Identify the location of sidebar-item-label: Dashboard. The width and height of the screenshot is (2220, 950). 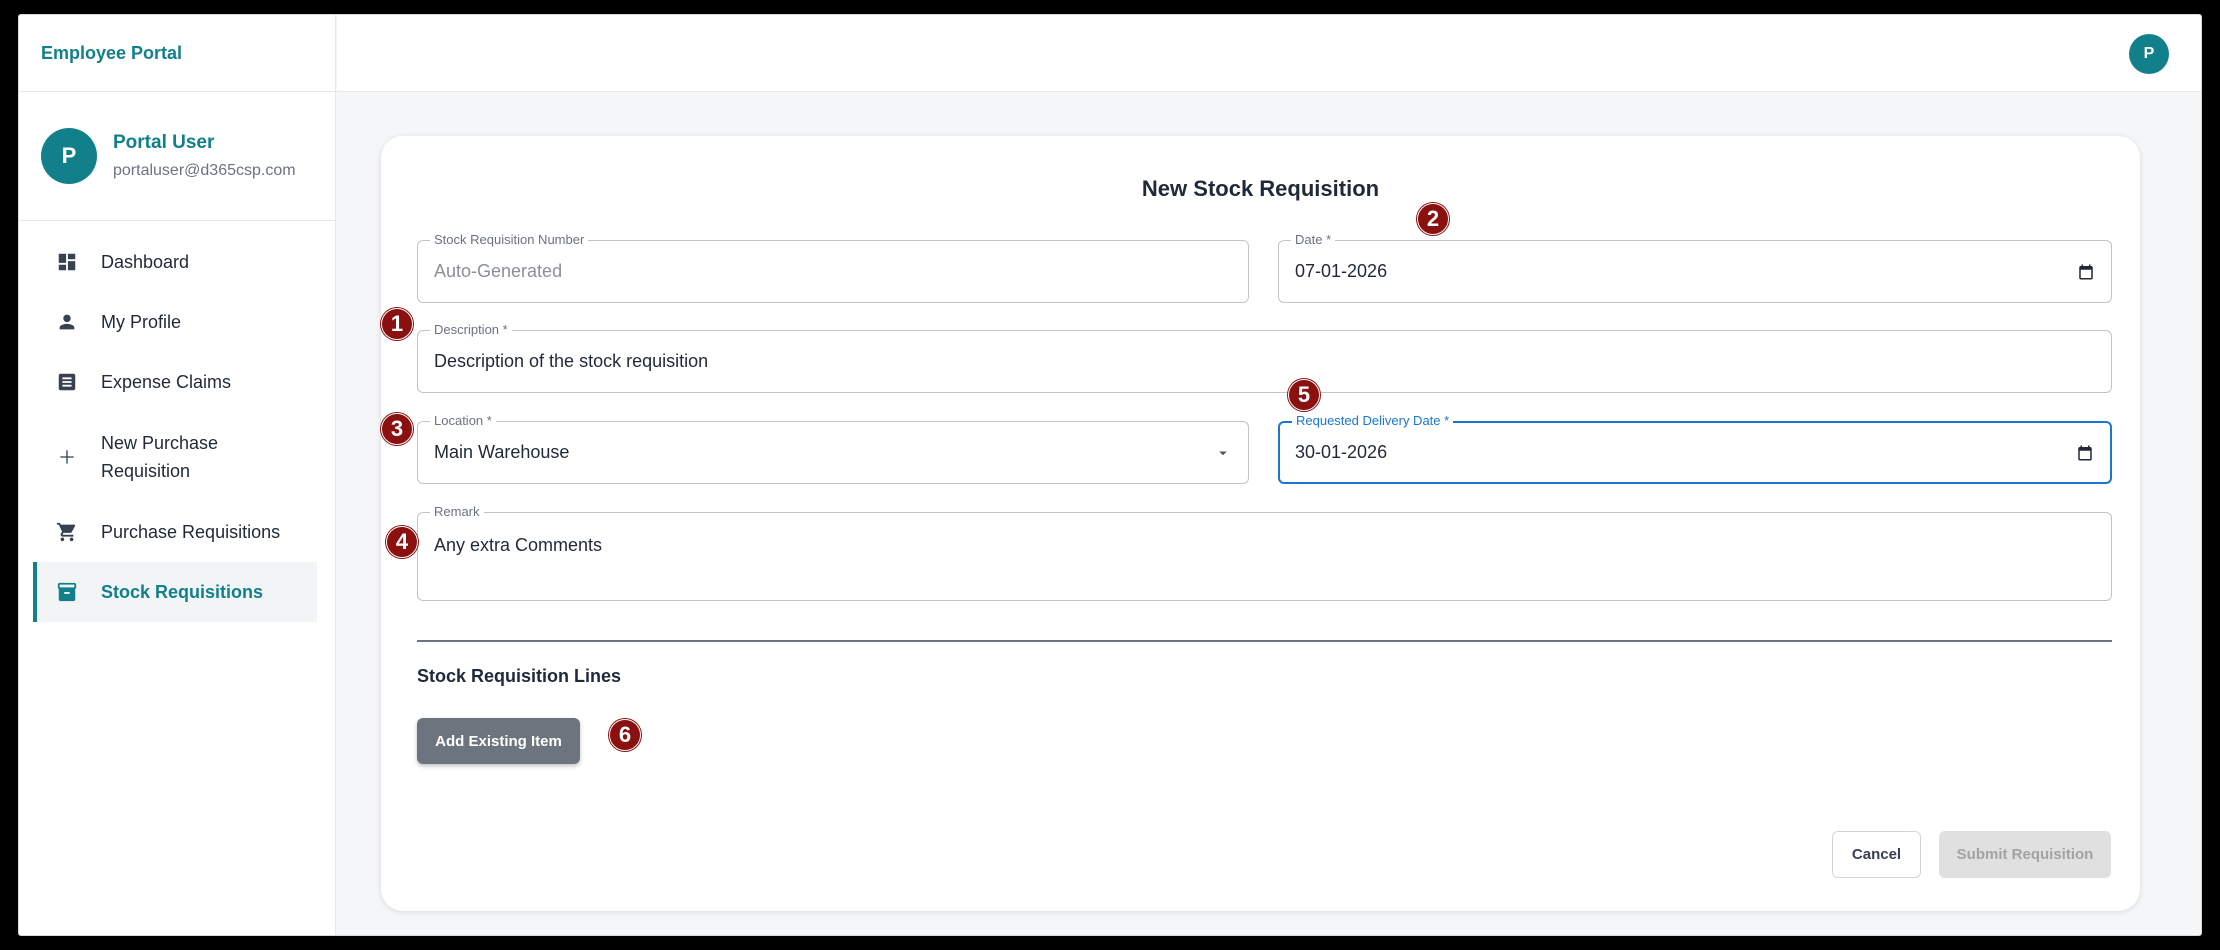
(145, 262).